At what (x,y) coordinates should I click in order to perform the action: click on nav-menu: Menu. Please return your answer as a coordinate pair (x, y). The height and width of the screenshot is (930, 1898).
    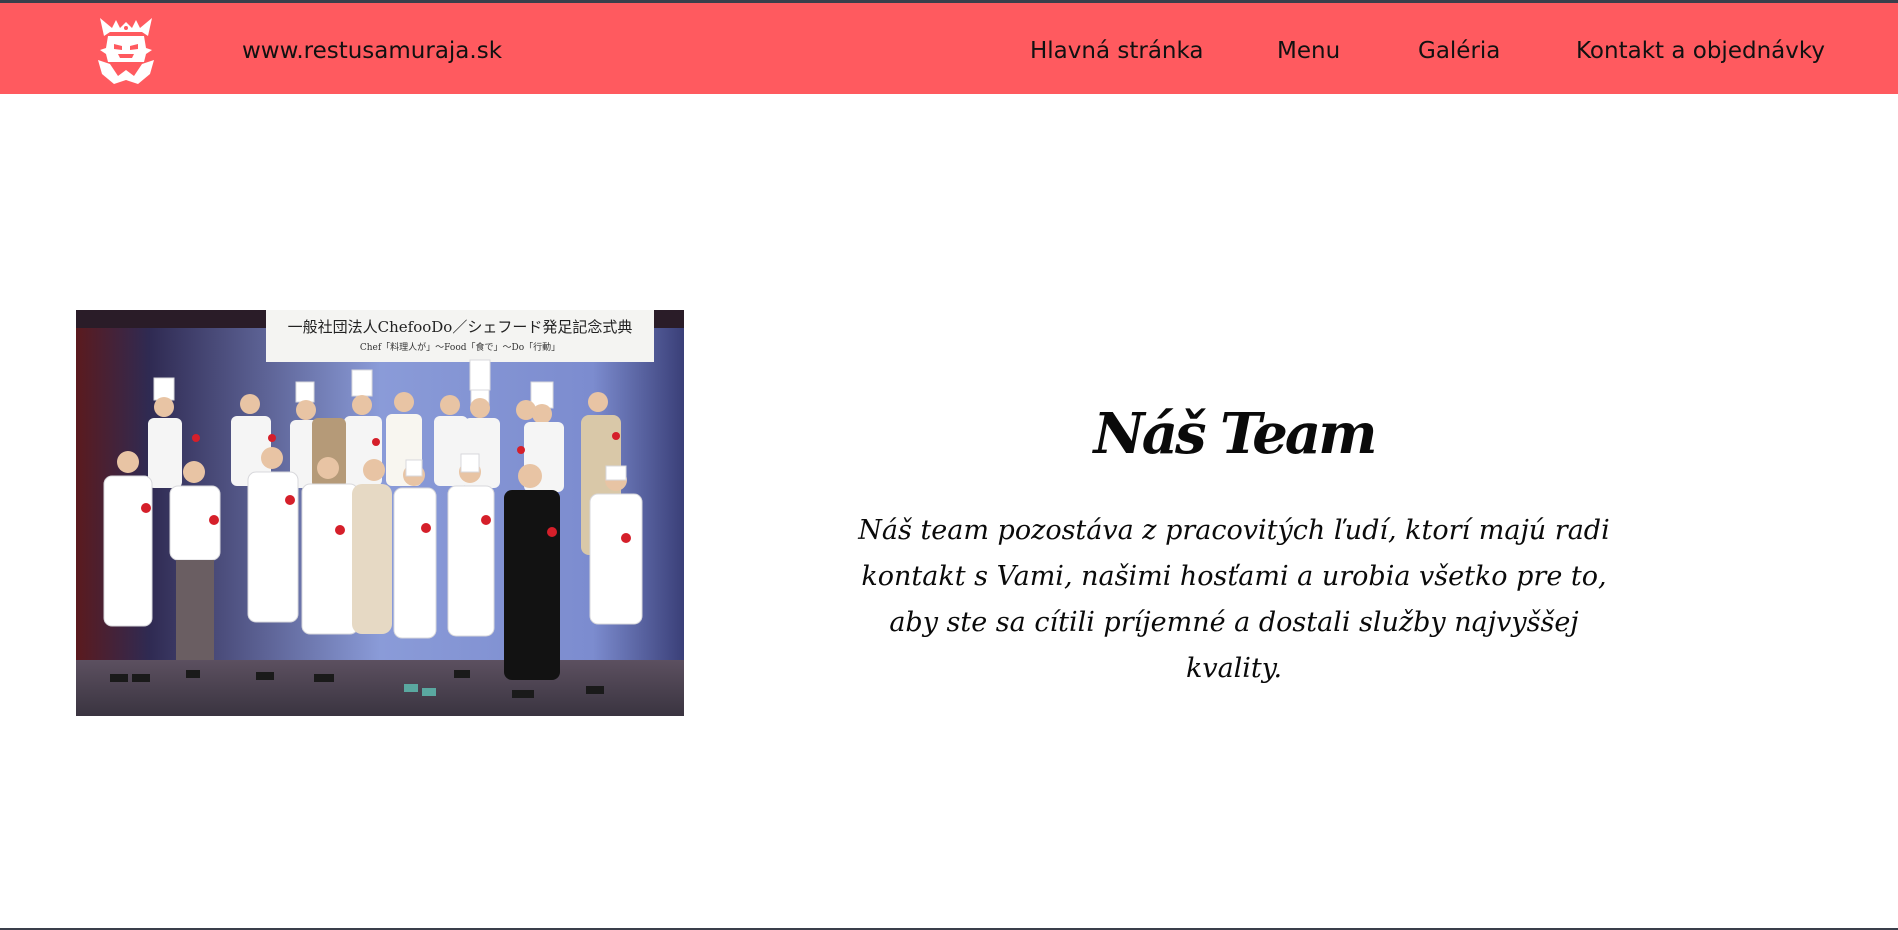
    Looking at the image, I should click on (1308, 51).